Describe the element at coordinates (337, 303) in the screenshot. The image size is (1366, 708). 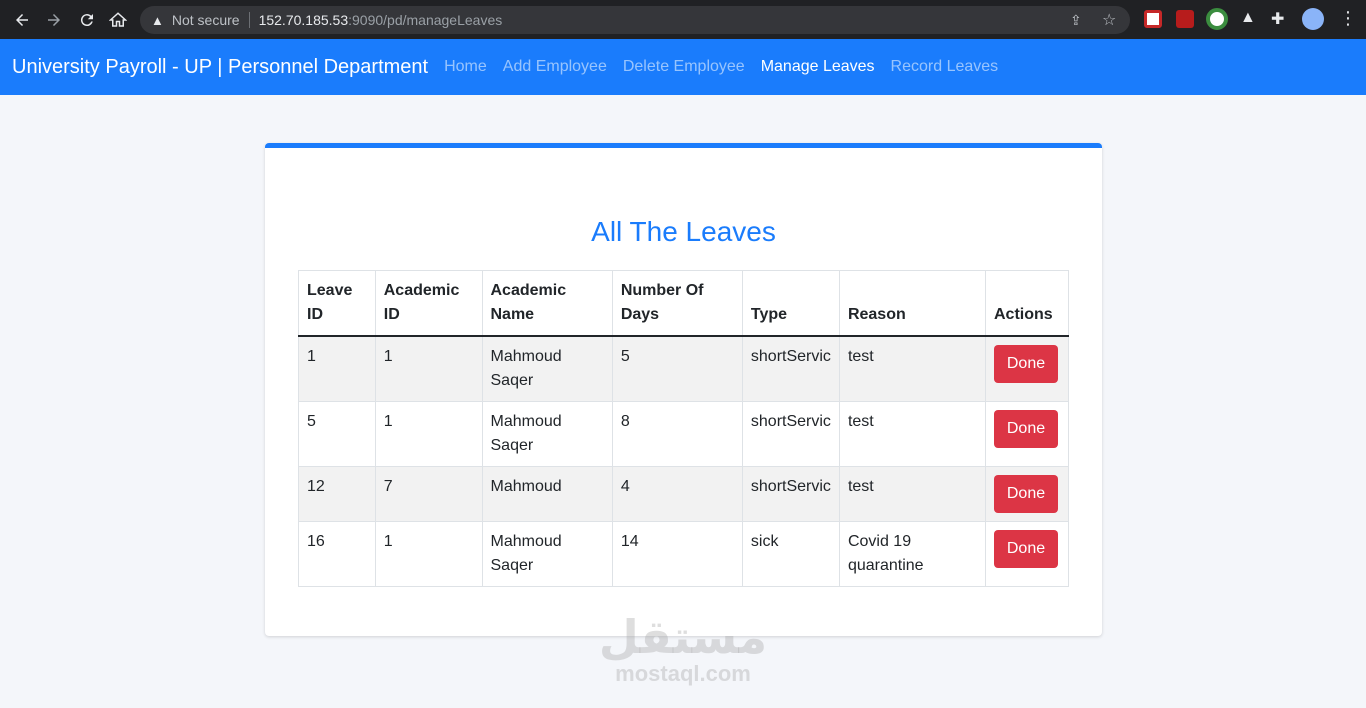
I see `header-leave-id: Leave ID` at that location.